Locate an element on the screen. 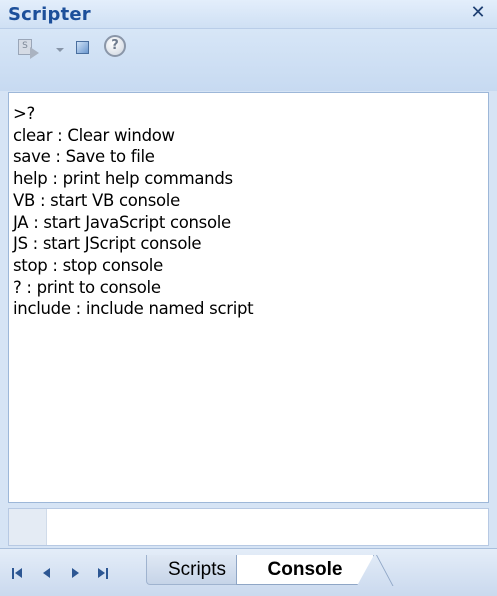 The height and width of the screenshot is (596, 497). console-input-row is located at coordinates (248, 527).